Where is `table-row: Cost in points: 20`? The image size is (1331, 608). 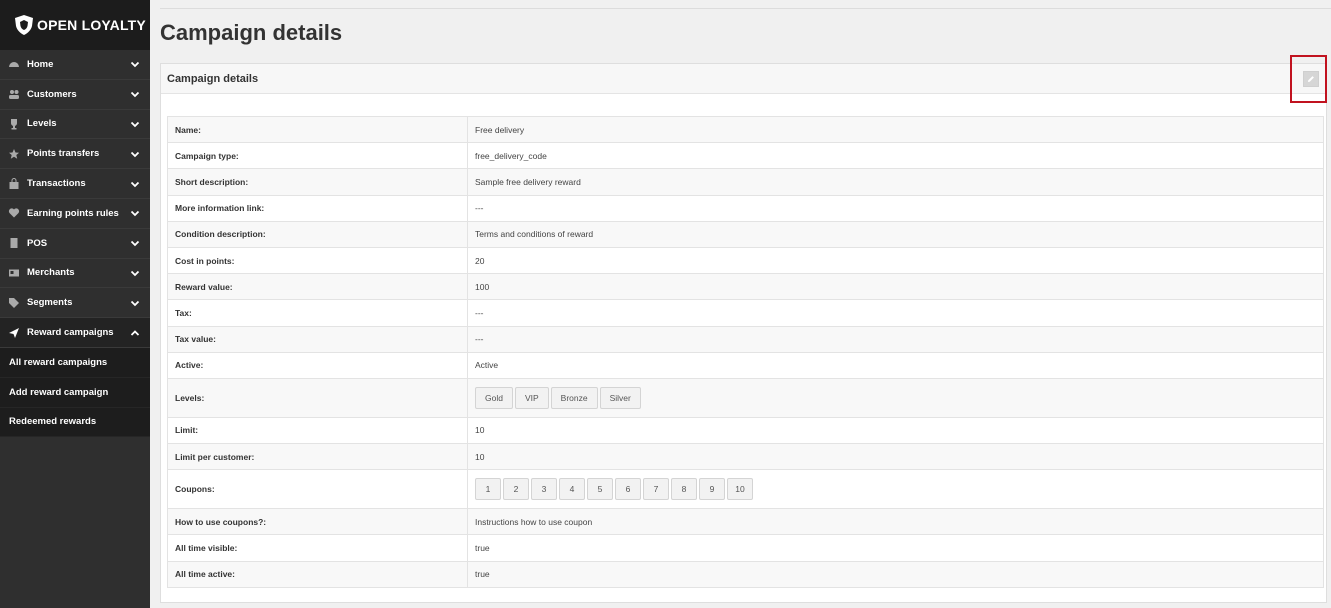
table-row: Cost in points: 20 is located at coordinates (745, 260).